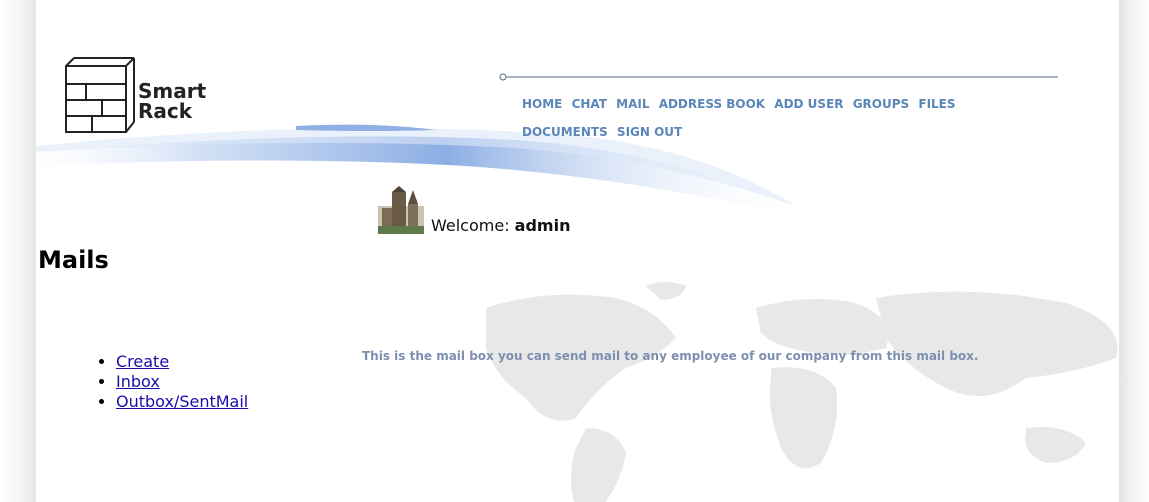 The height and width of the screenshot is (502, 1149). I want to click on welcome-username: admin, so click(542, 225).